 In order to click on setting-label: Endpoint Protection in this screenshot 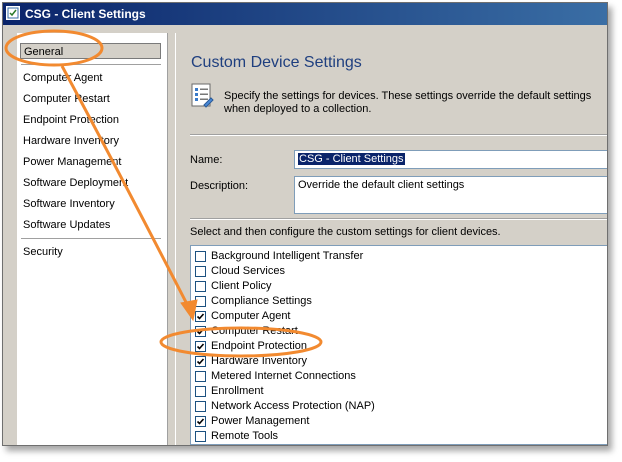, I will do `click(259, 346)`.